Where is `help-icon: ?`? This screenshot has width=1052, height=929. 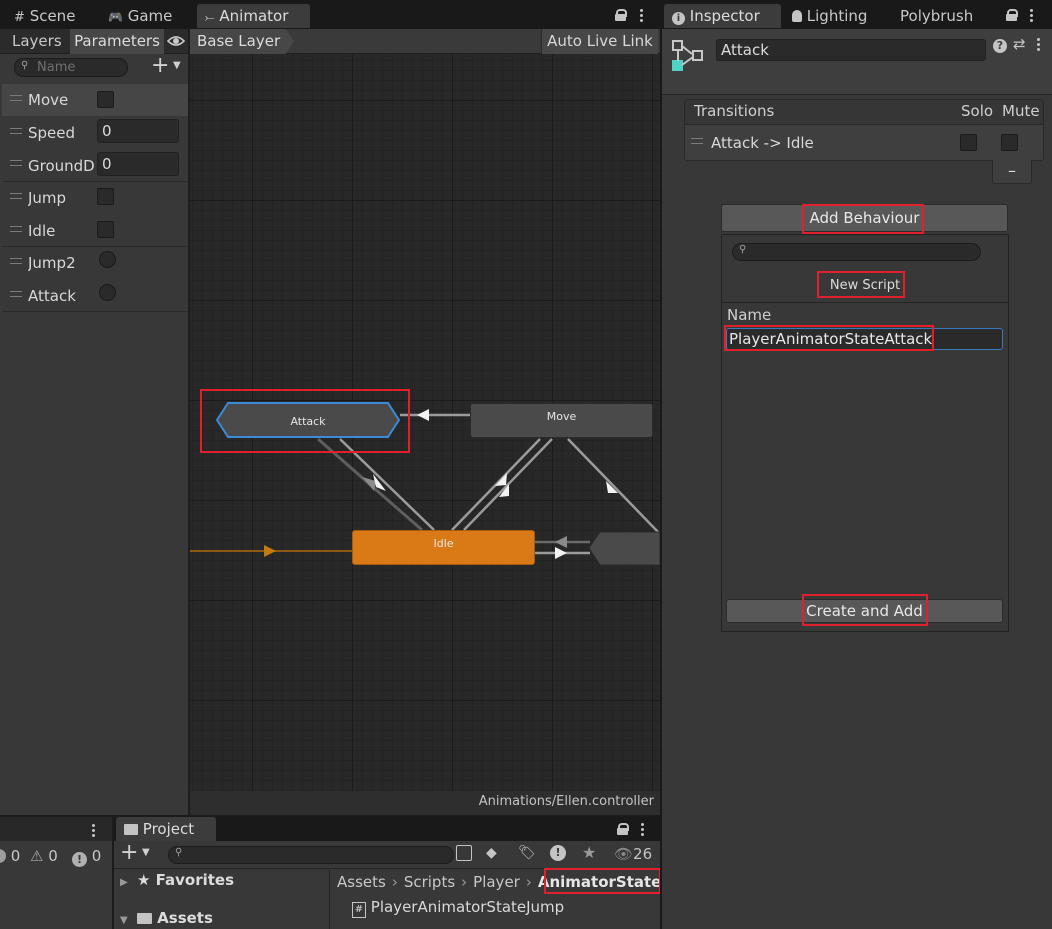 help-icon: ? is located at coordinates (1000, 46).